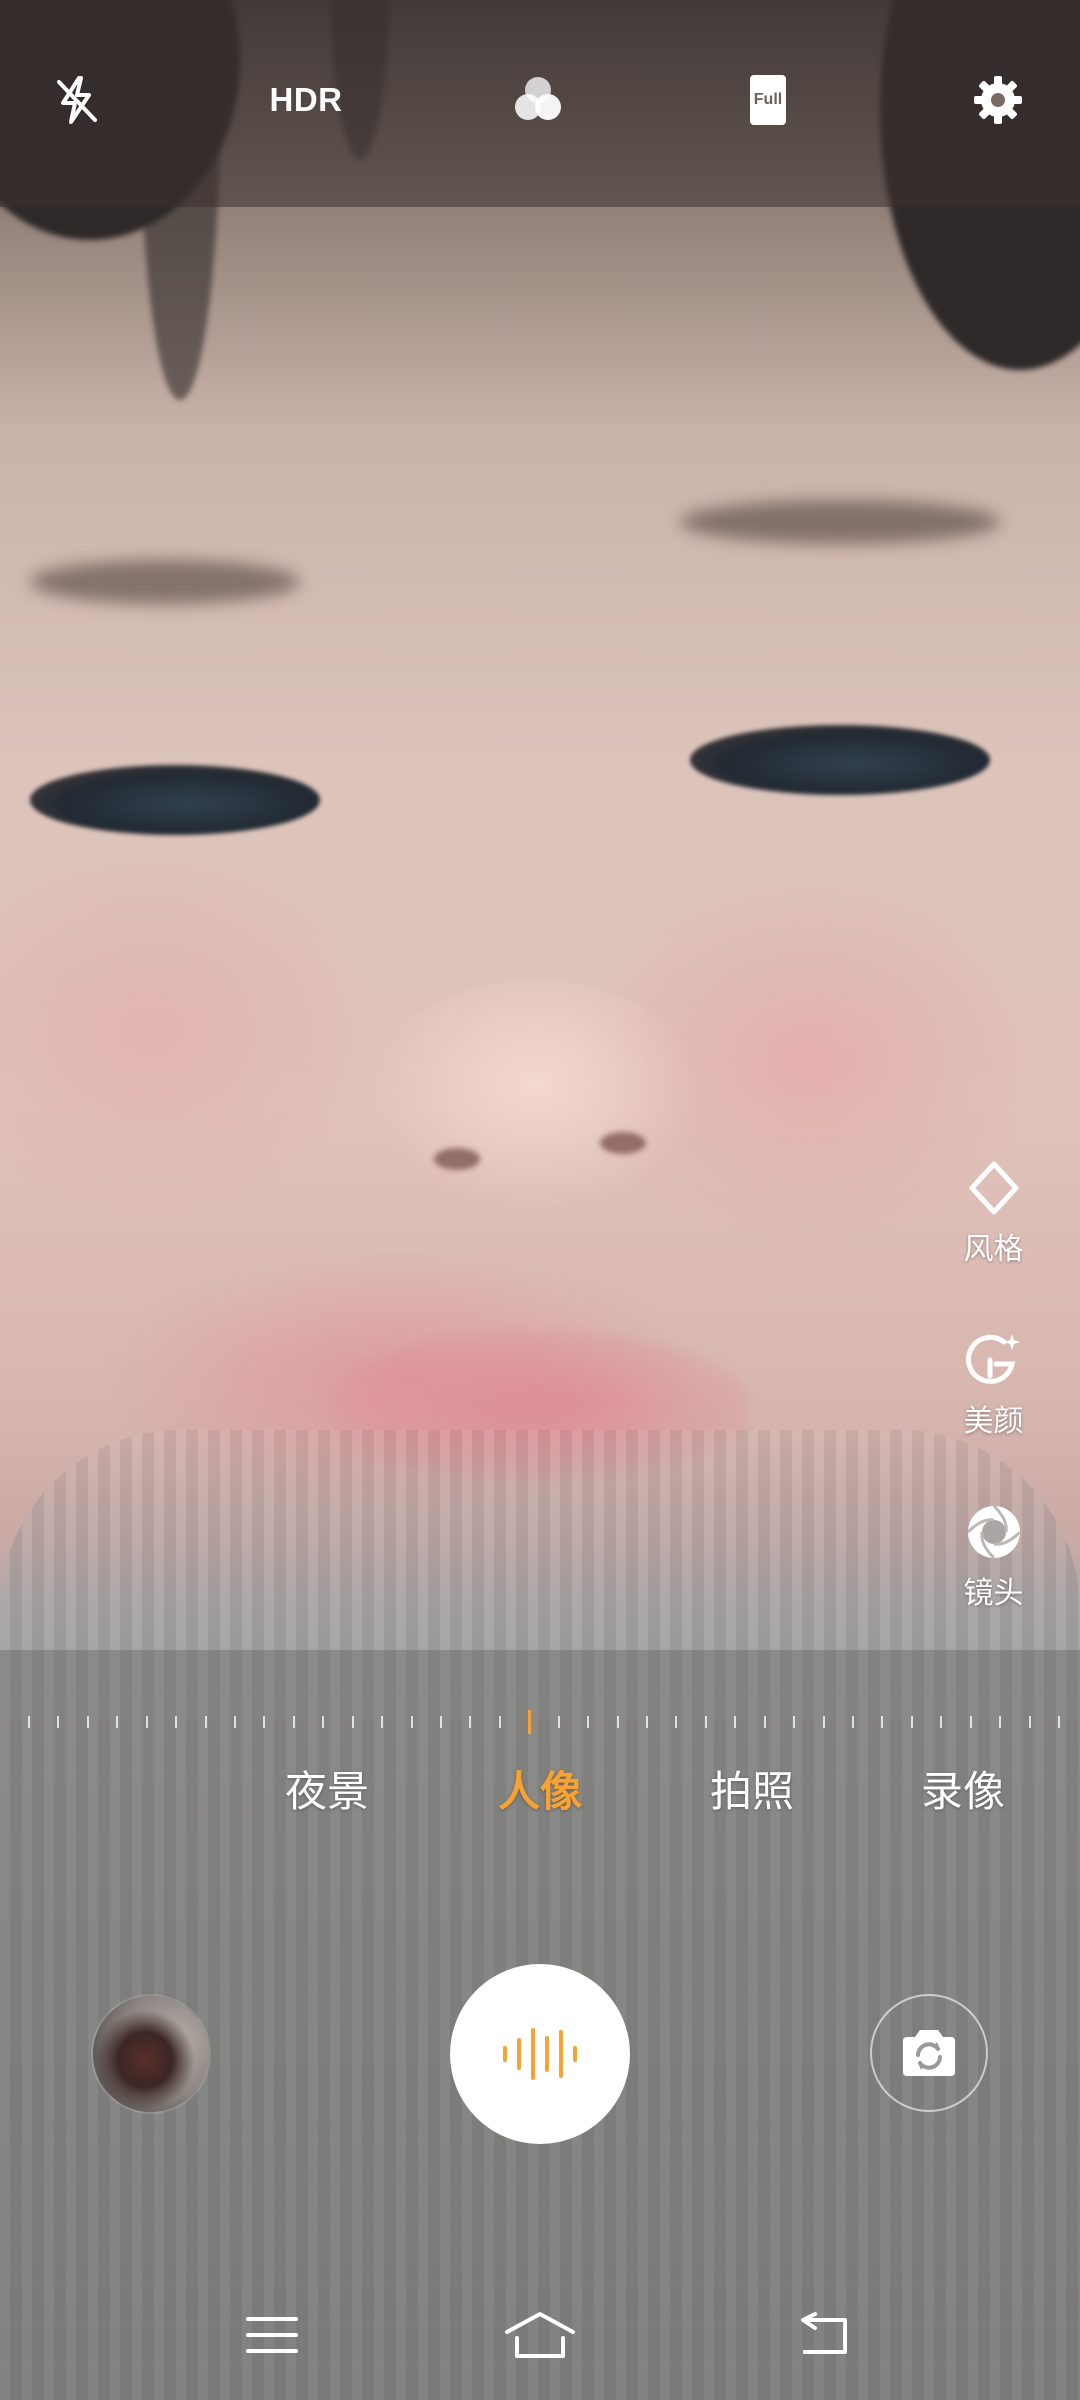 This screenshot has height=2400, width=1080. I want to click on beauty-label: 美颜, so click(993, 1421).